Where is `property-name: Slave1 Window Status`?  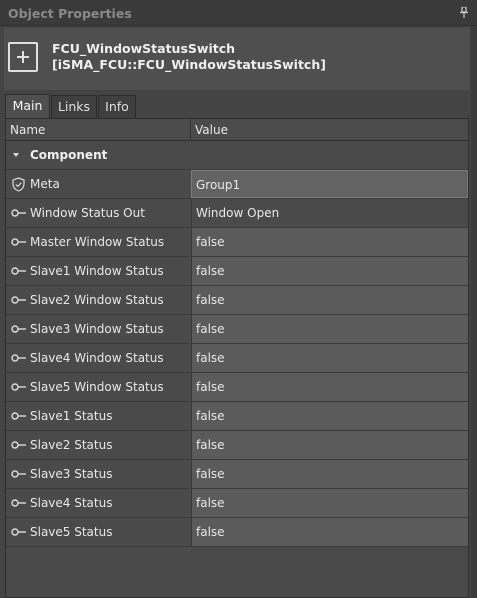 property-name: Slave1 Window Status is located at coordinates (97, 271).